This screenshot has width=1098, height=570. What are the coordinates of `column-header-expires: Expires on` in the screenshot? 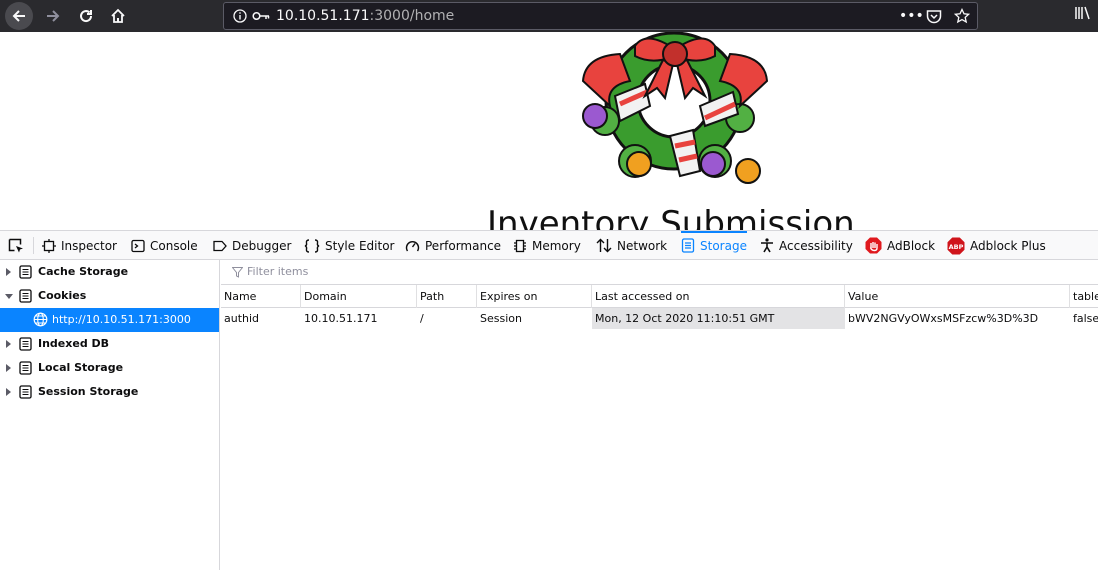 It's located at (534, 296).